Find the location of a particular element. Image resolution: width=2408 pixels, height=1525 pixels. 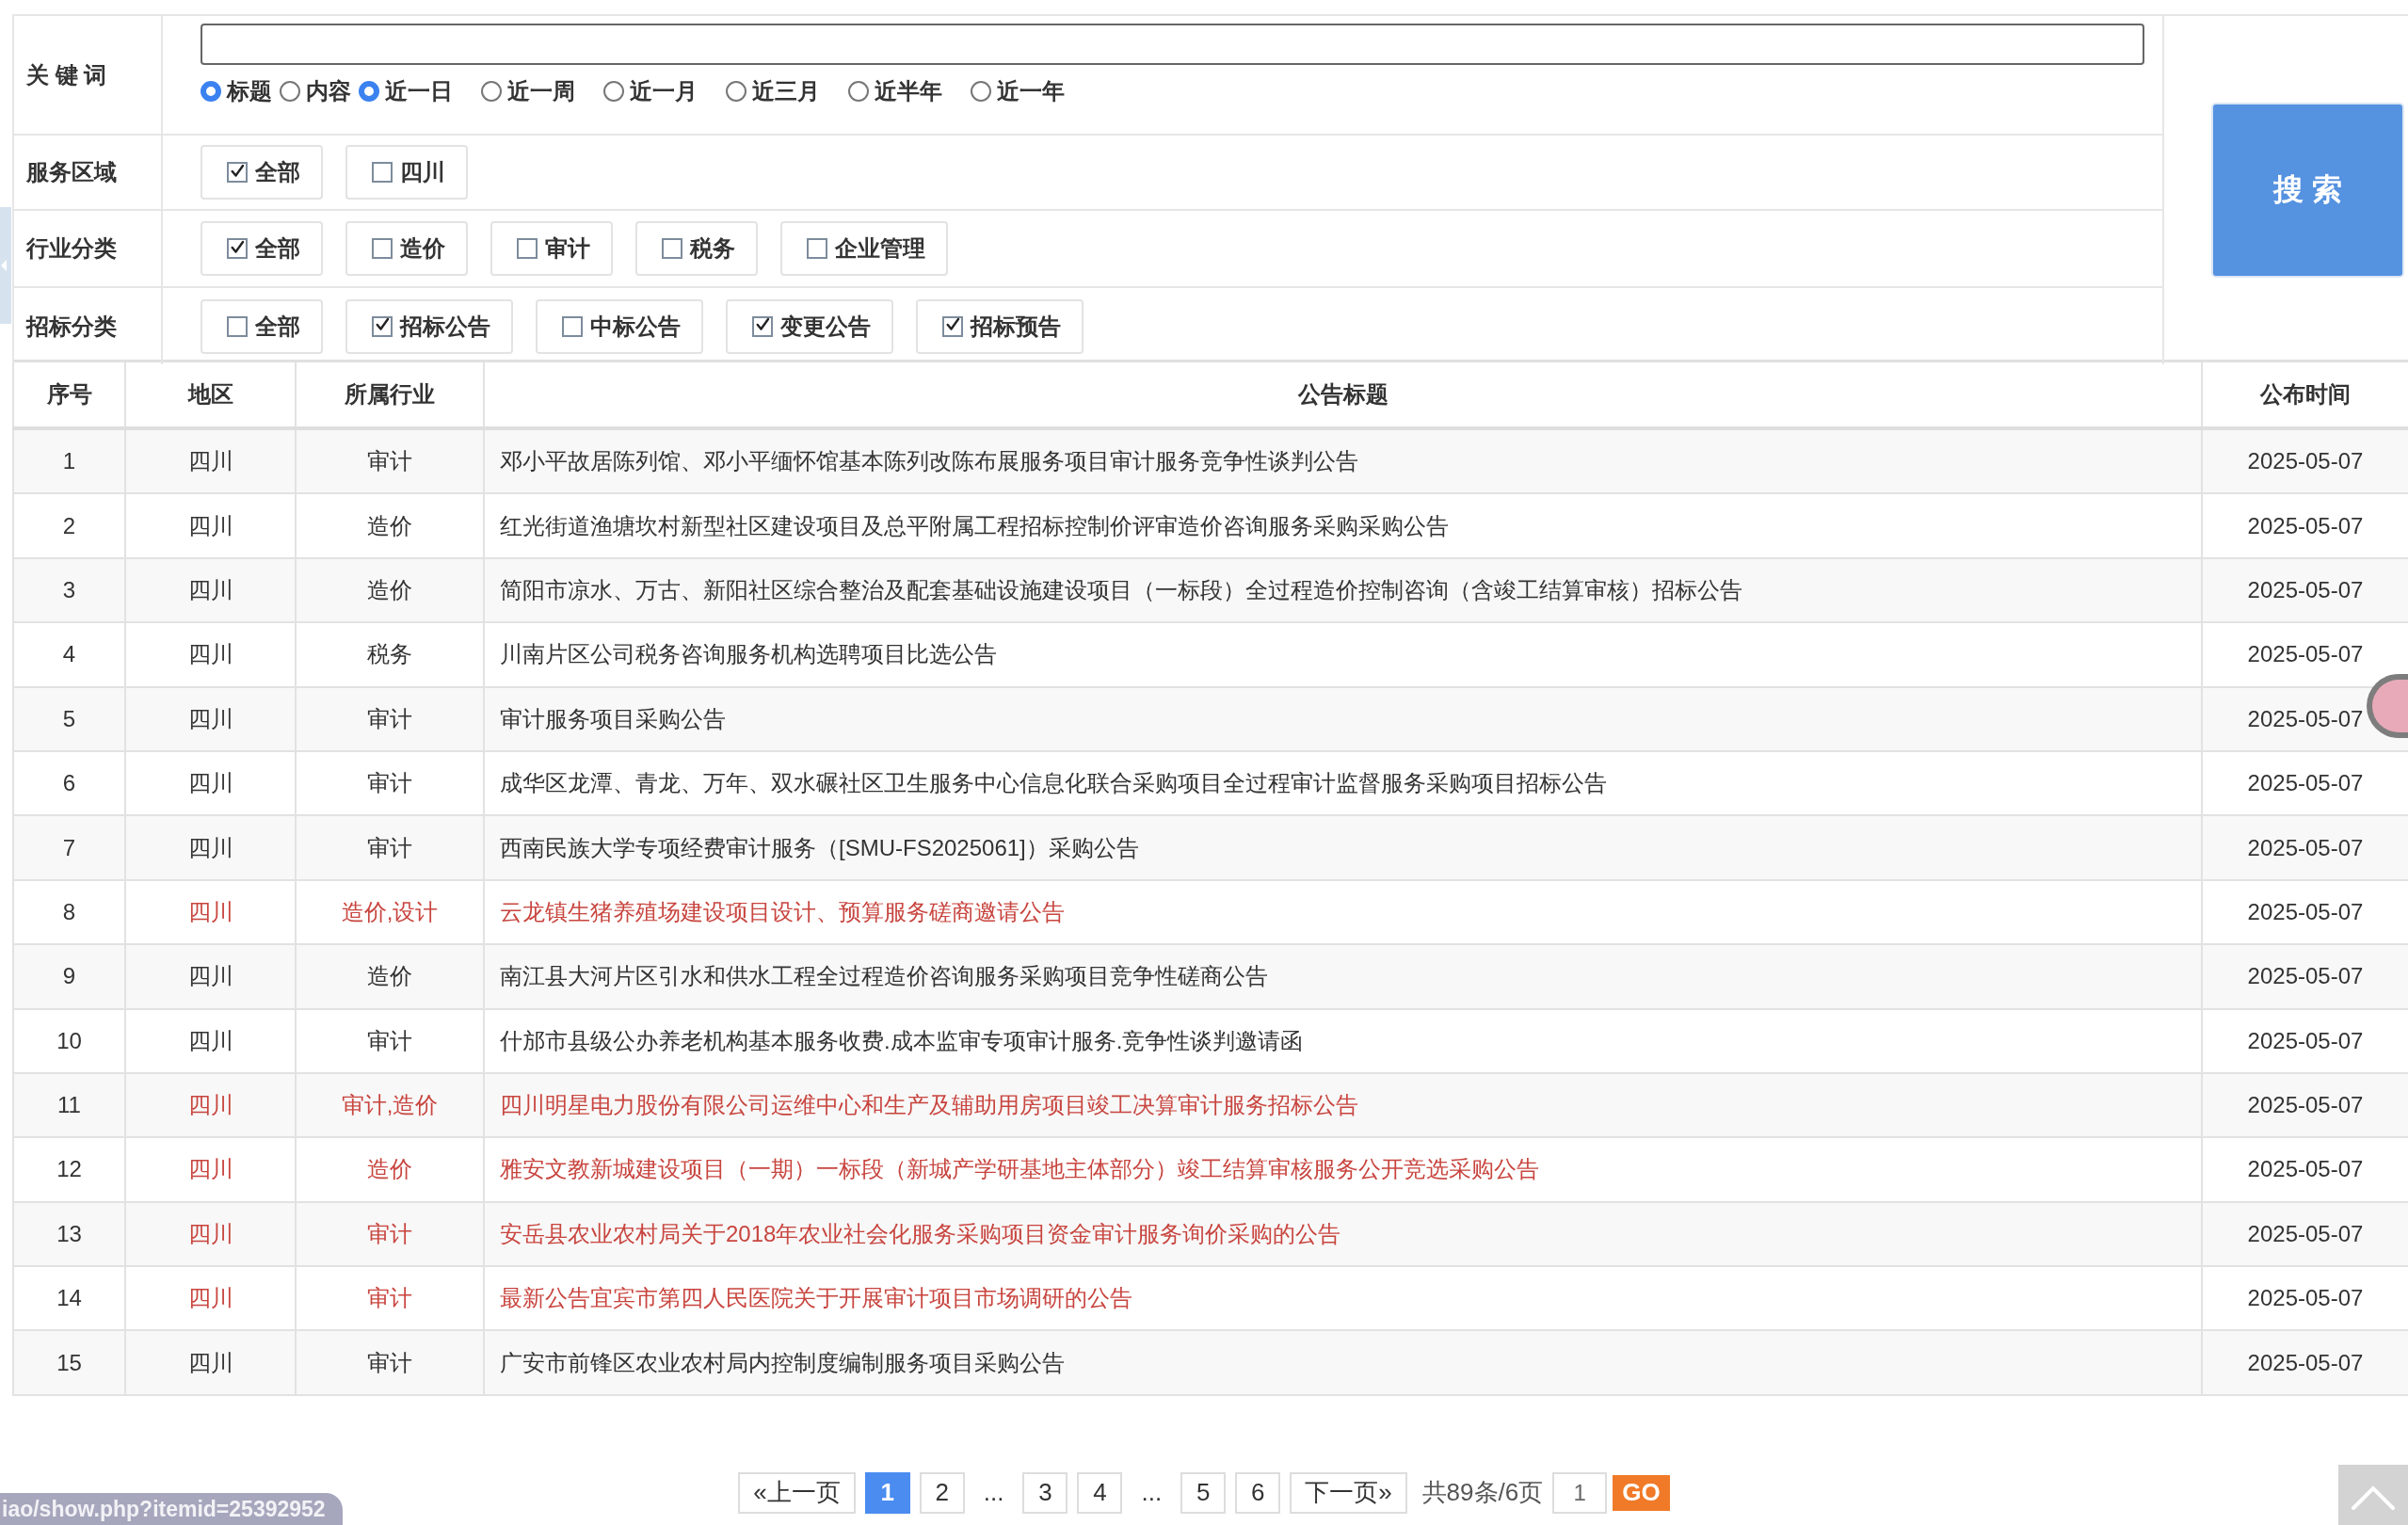

announcement-link: 安岳县农业农村局关于2018年农业社会化服务采购项目资金审计服务询价采购的公告 is located at coordinates (1342, 1234).